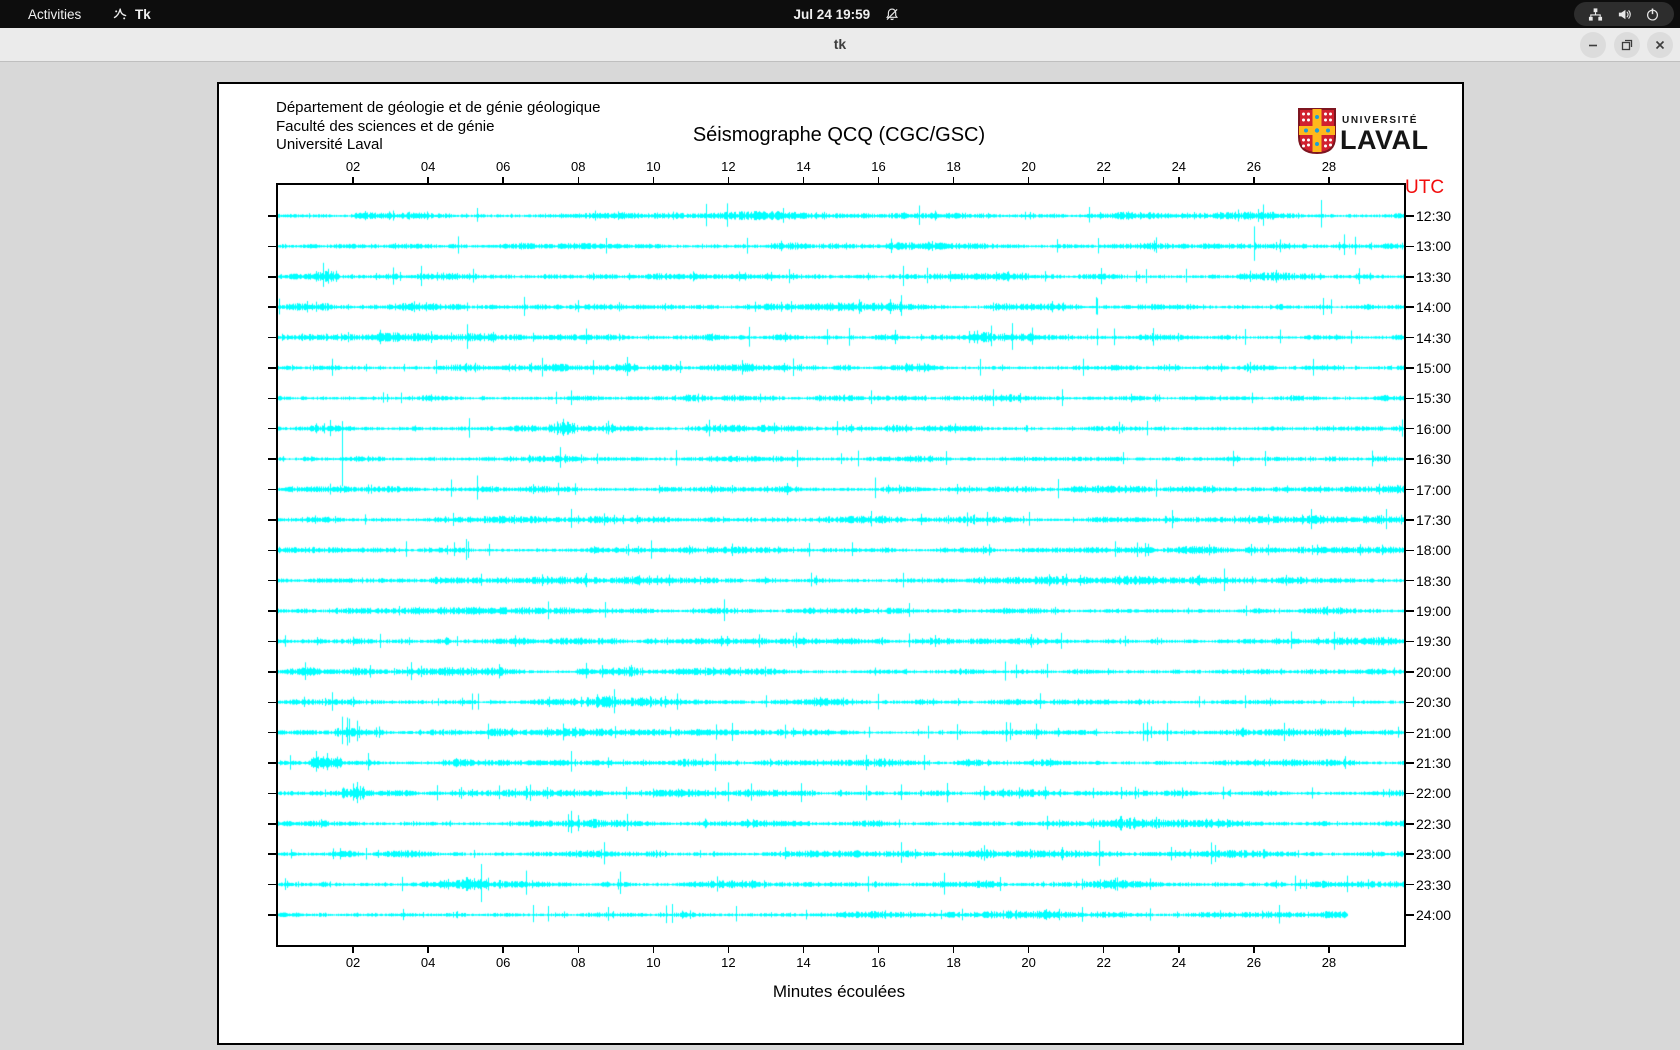  I want to click on x-tick-label-bottom: 08, so click(578, 962).